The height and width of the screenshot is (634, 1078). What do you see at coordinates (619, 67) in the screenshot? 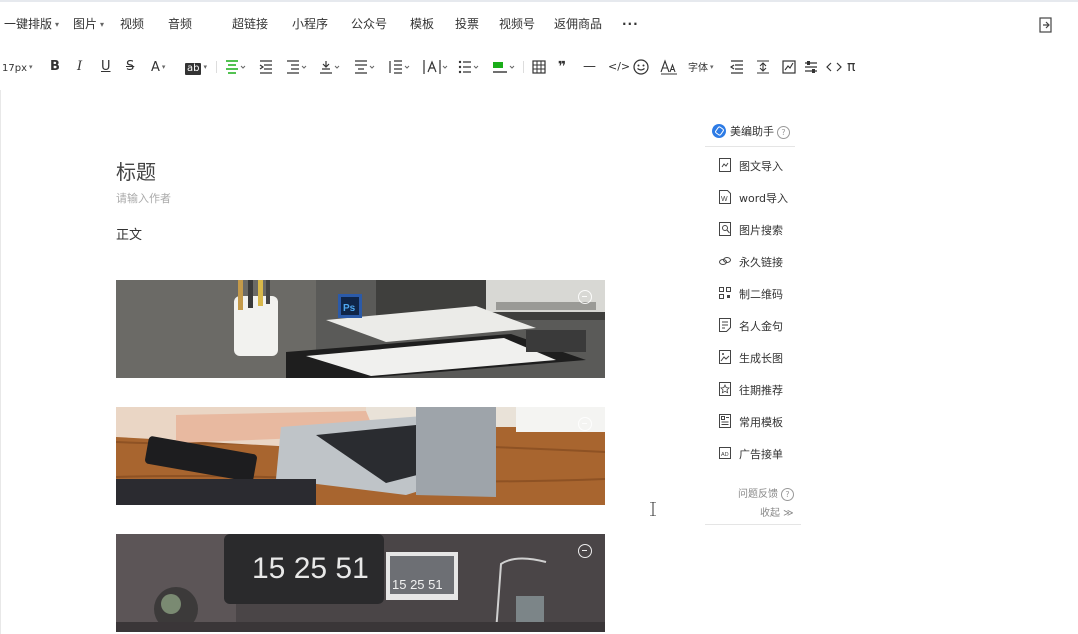
I see `code-button: </>` at bounding box center [619, 67].